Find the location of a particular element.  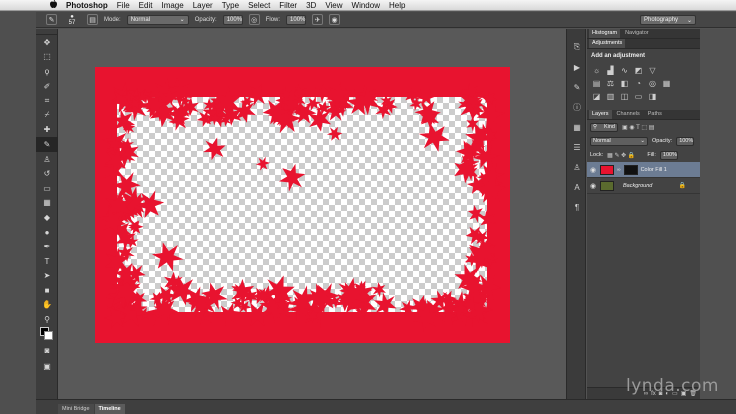

paragraph-panel-icon: ¶ is located at coordinates (577, 207).